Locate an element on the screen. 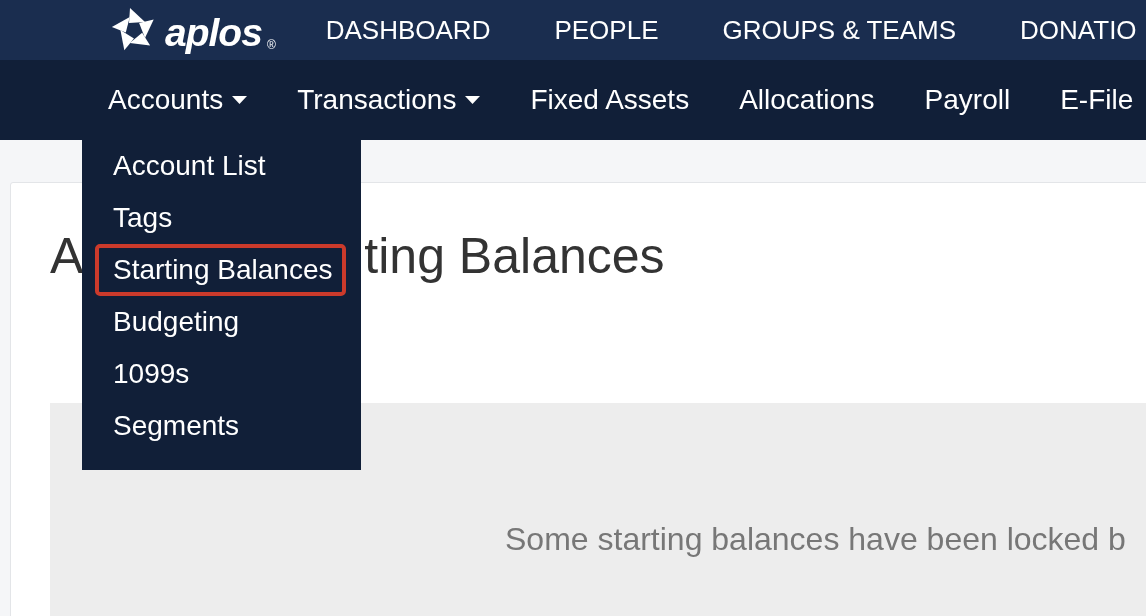  nav-tab: Transactions is located at coordinates (389, 100).